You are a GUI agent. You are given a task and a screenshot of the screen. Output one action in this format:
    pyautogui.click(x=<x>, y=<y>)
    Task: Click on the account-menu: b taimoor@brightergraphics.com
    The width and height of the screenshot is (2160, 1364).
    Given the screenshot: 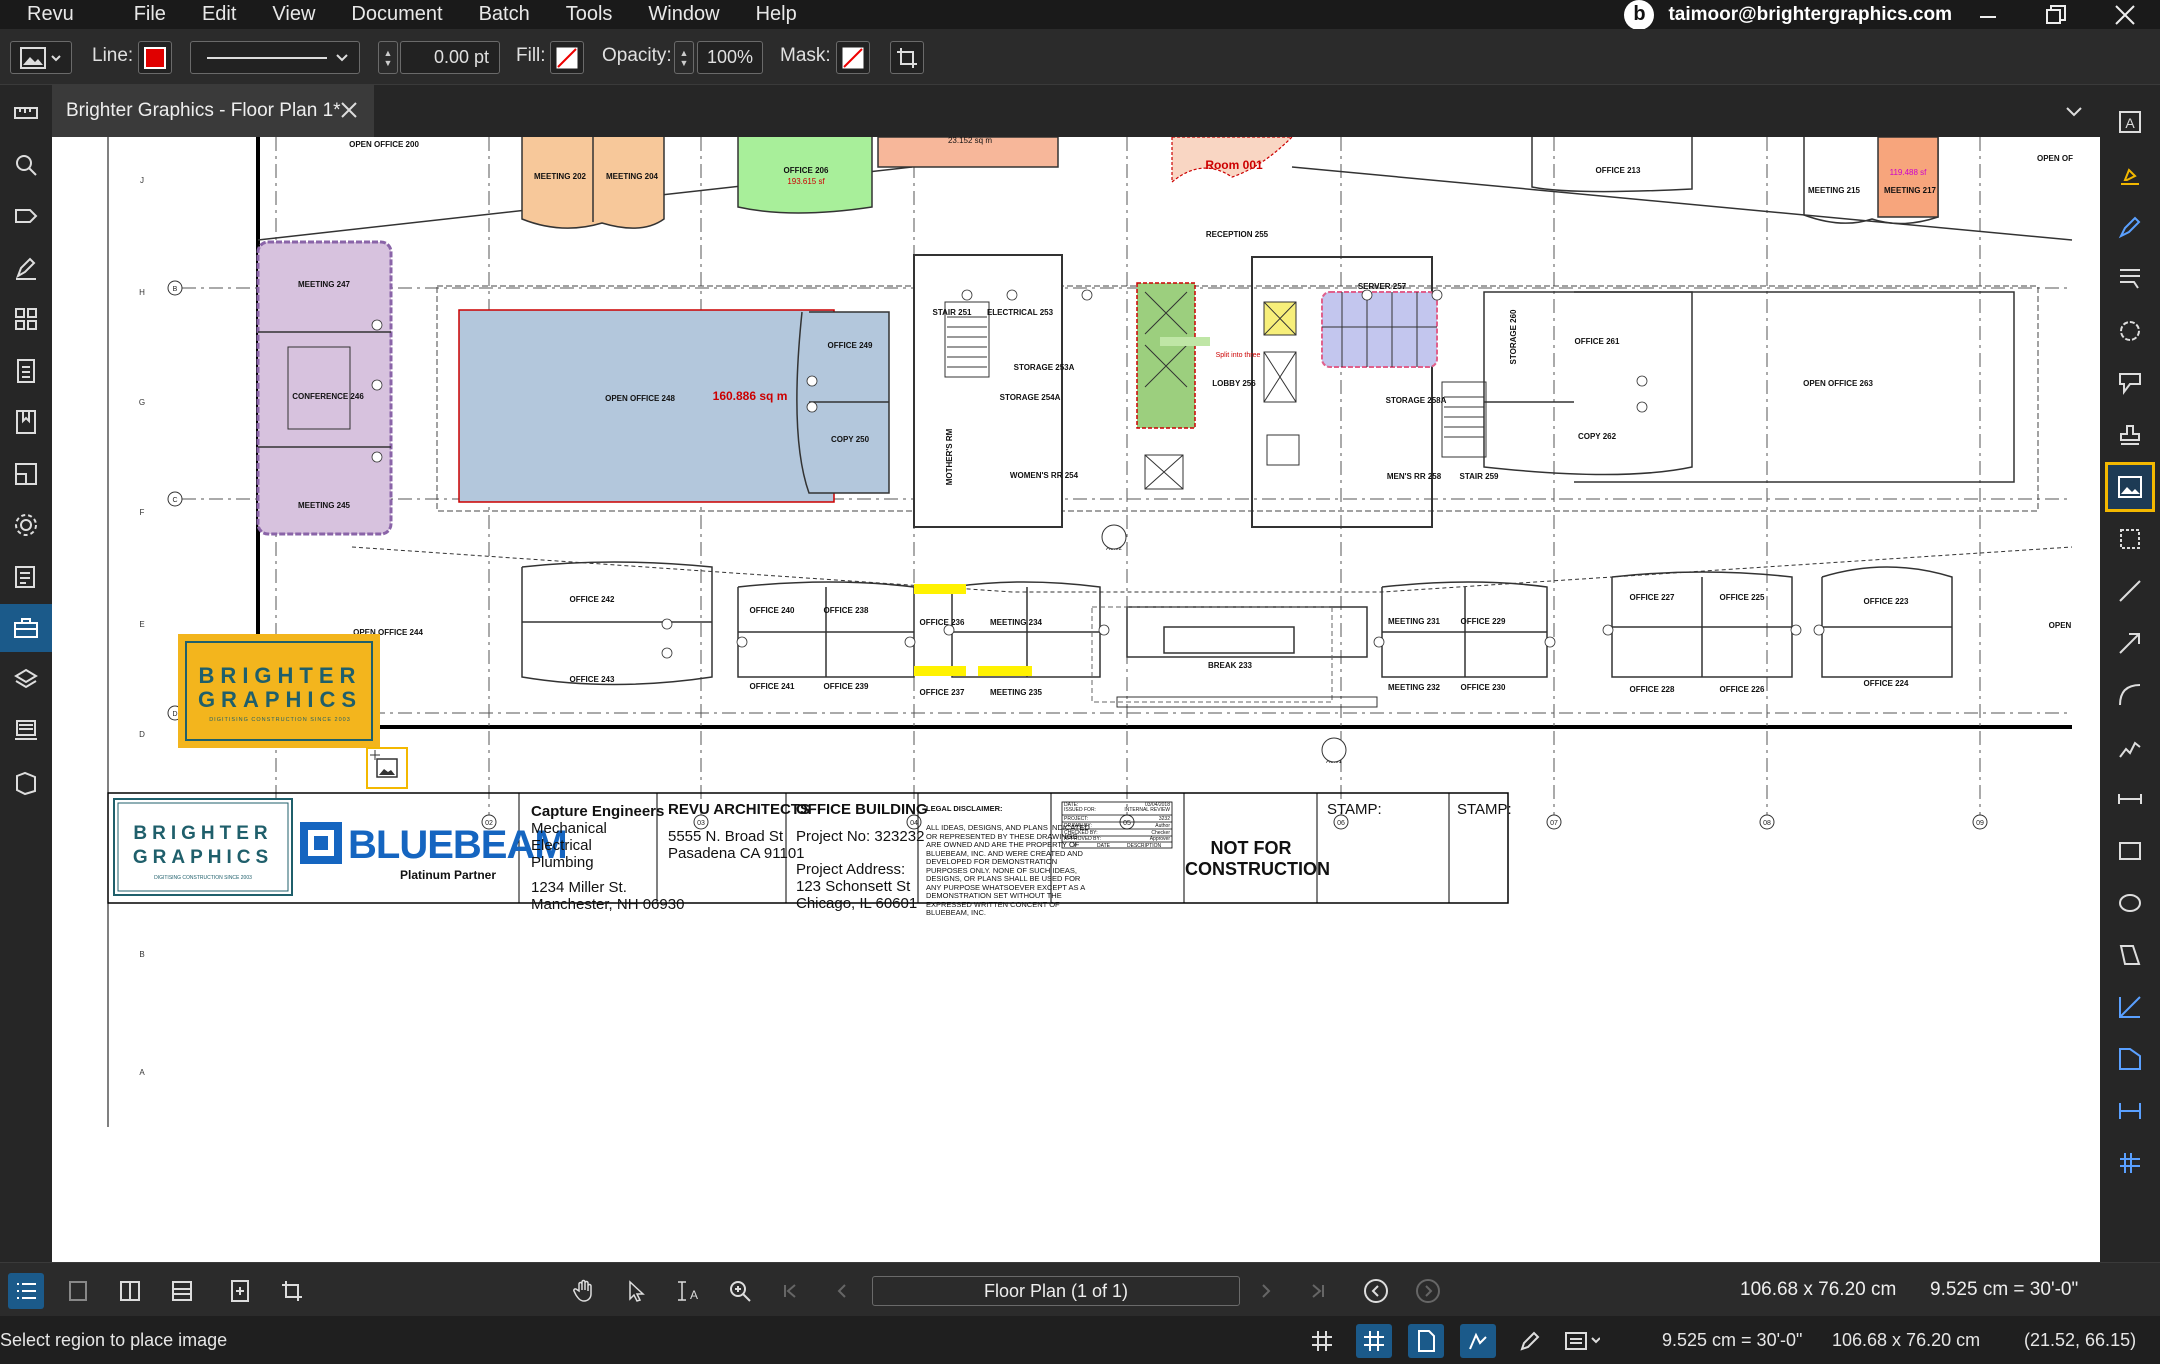 What is the action you would take?
    pyautogui.click(x=1788, y=15)
    